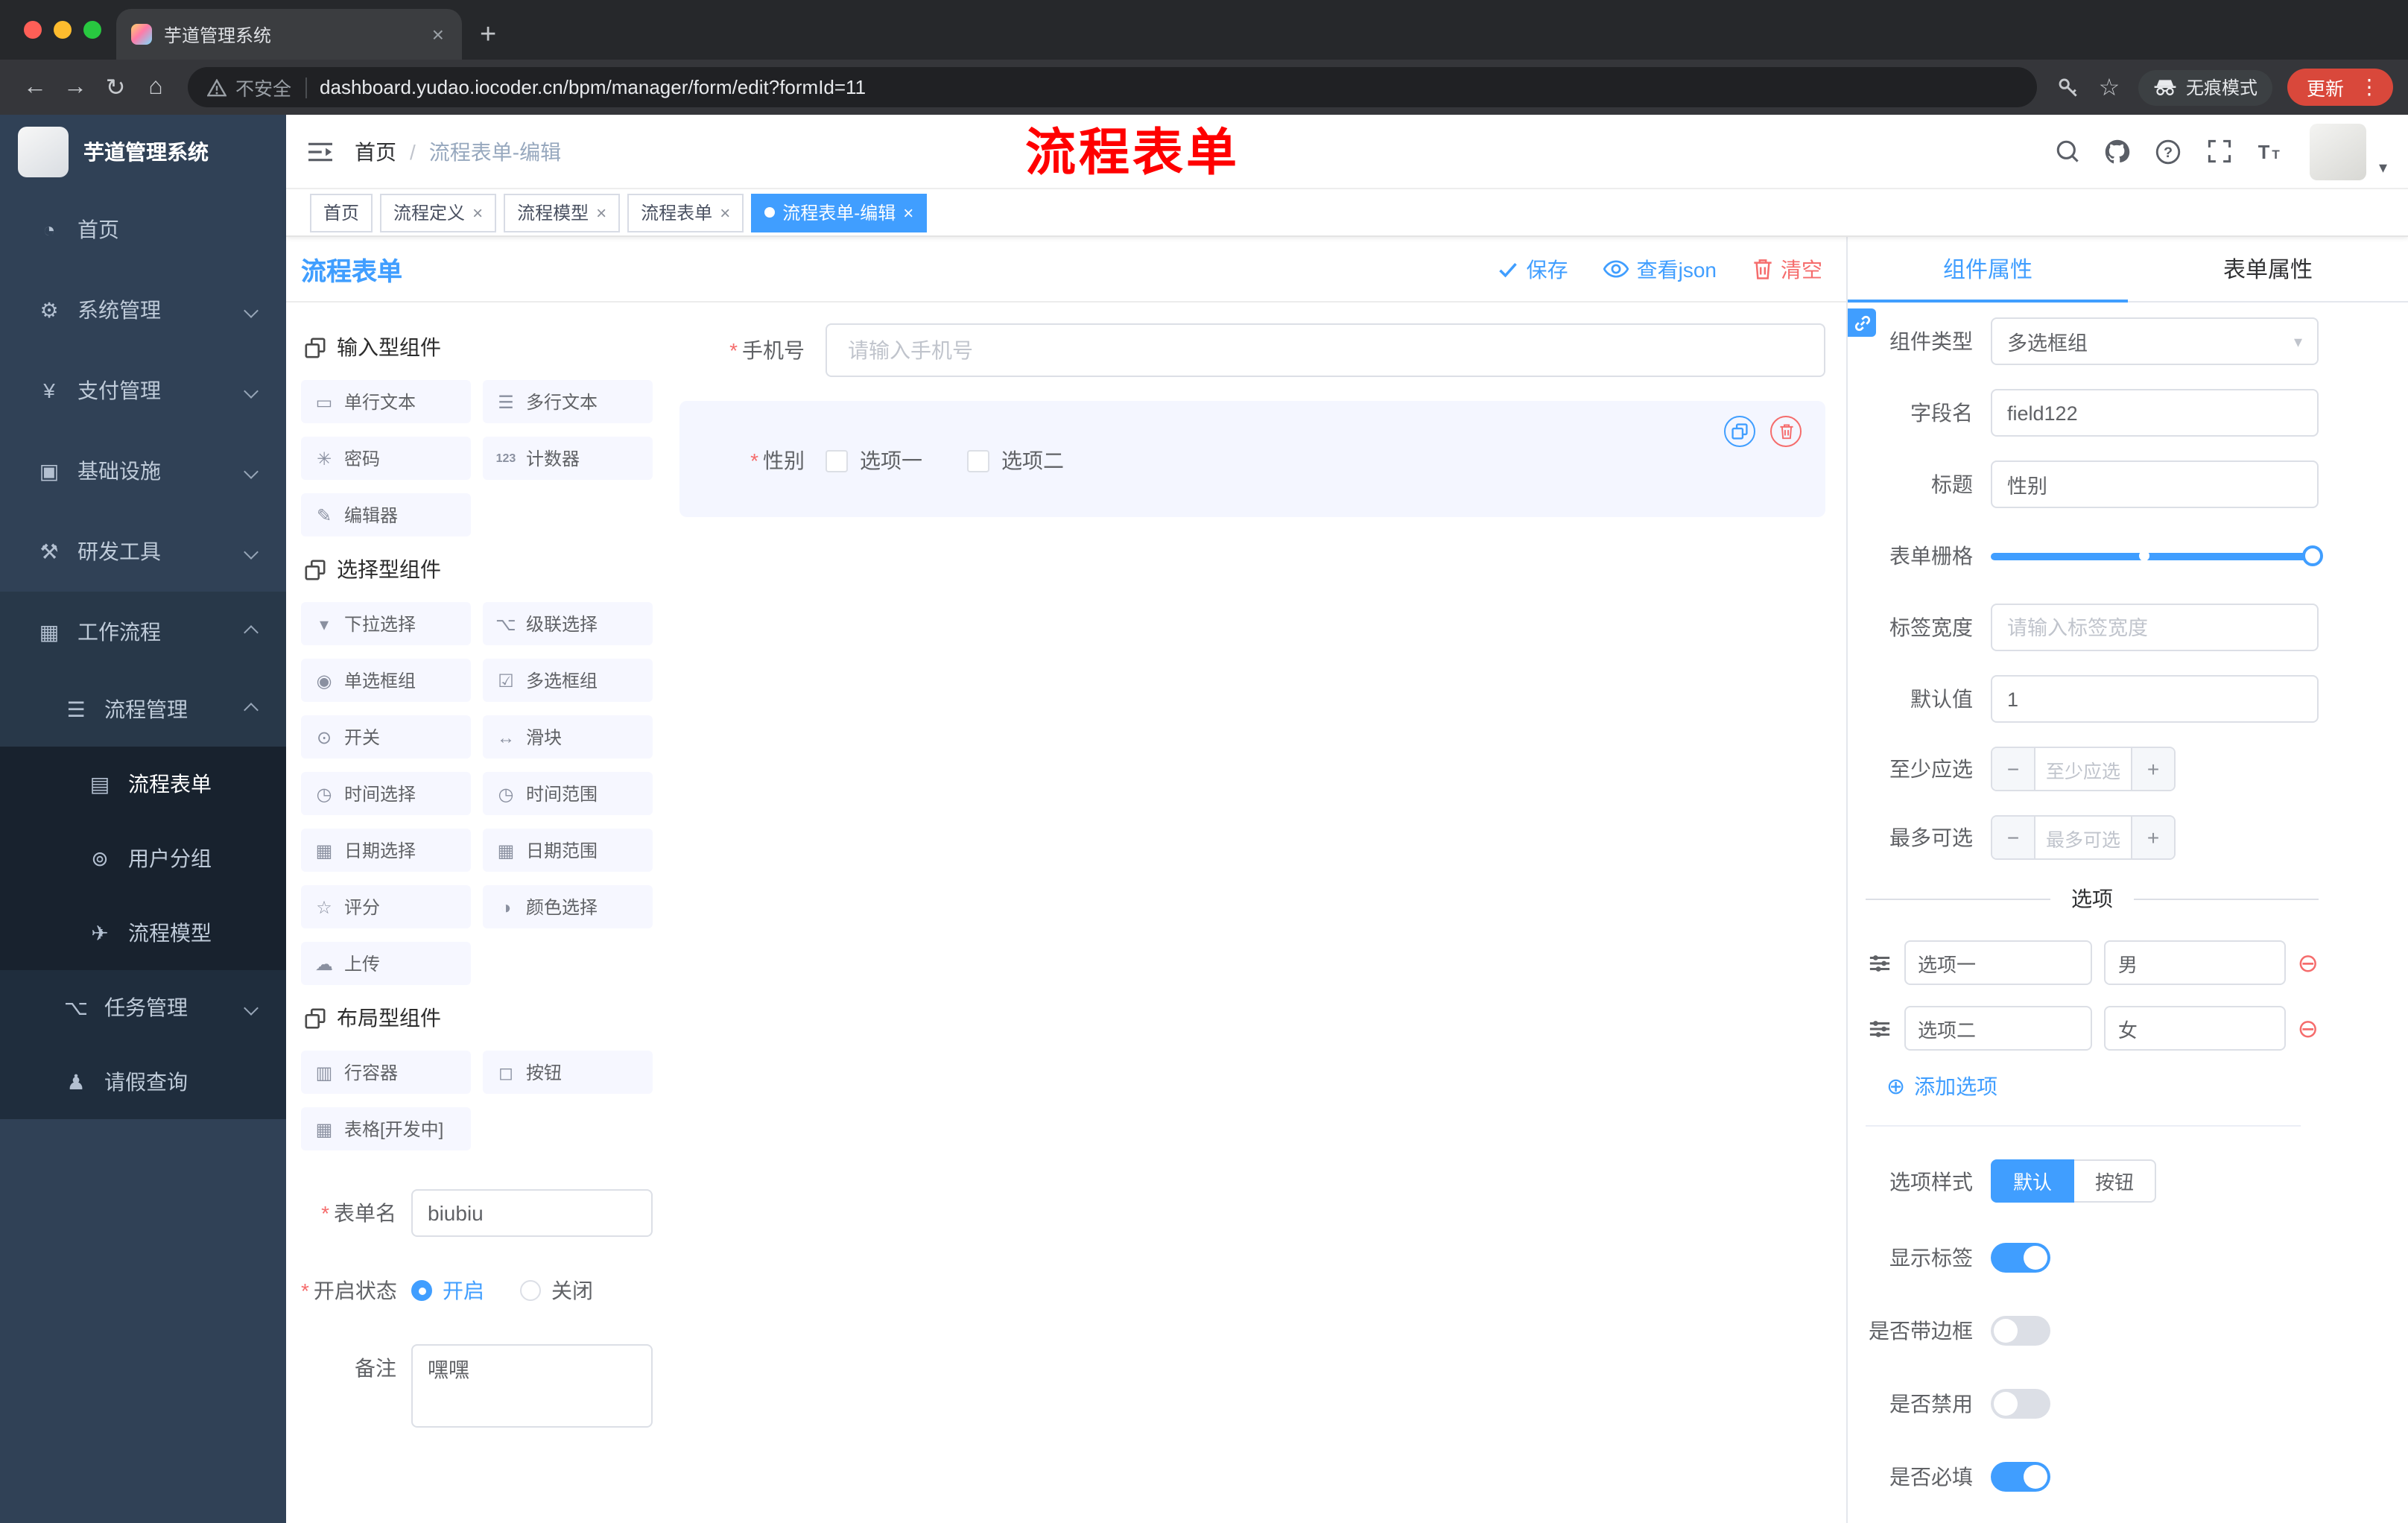 The image size is (2408, 1523). Describe the element at coordinates (568, 737) in the screenshot. I see `component-slider: ↔ 滑块` at that location.